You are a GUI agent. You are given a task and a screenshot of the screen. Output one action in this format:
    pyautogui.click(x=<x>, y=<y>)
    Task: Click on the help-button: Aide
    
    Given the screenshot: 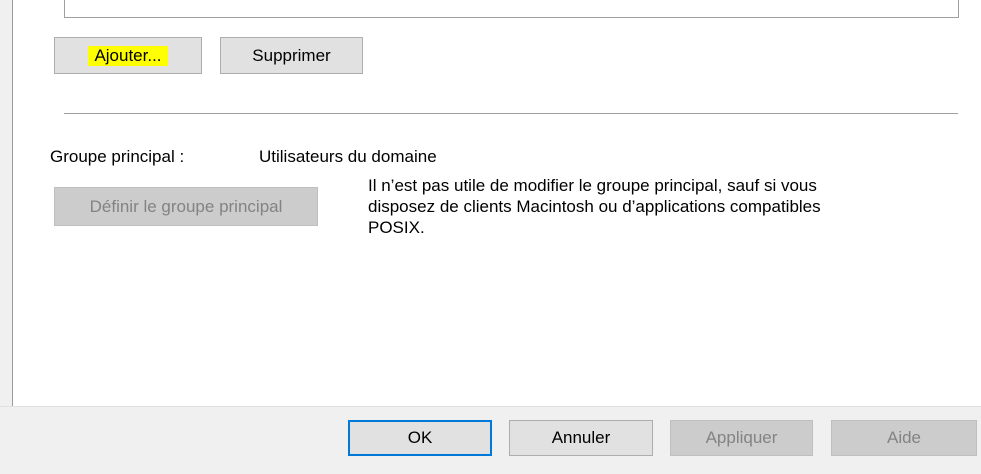 What is the action you would take?
    pyautogui.click(x=904, y=438)
    